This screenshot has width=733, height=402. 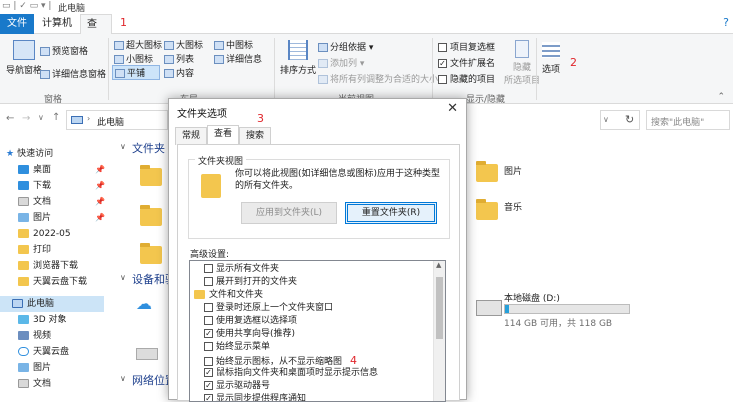 I want to click on quick-access-toolbar: ▭ | ✓ ▭ ▾ |, so click(x=26, y=6).